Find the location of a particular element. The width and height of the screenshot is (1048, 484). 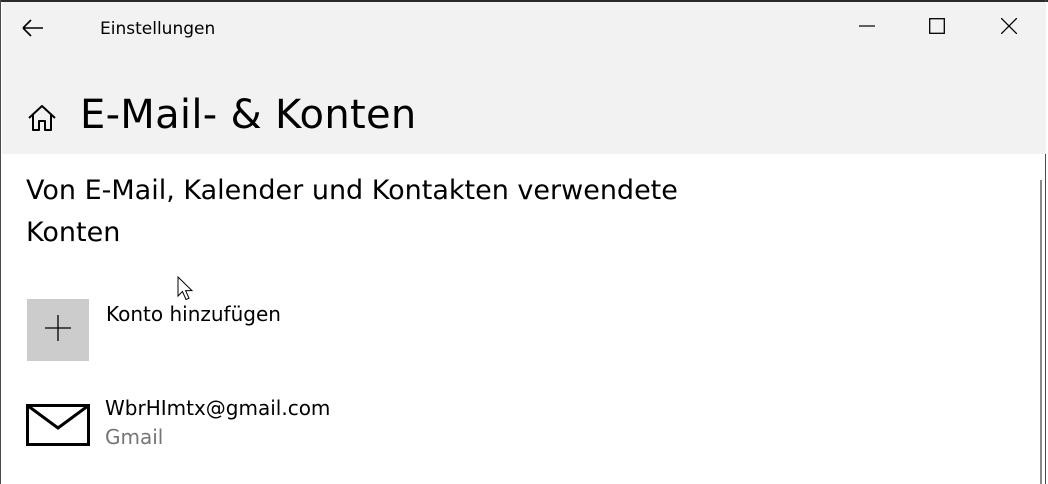

back-arrow-icon is located at coordinates (33, 30).